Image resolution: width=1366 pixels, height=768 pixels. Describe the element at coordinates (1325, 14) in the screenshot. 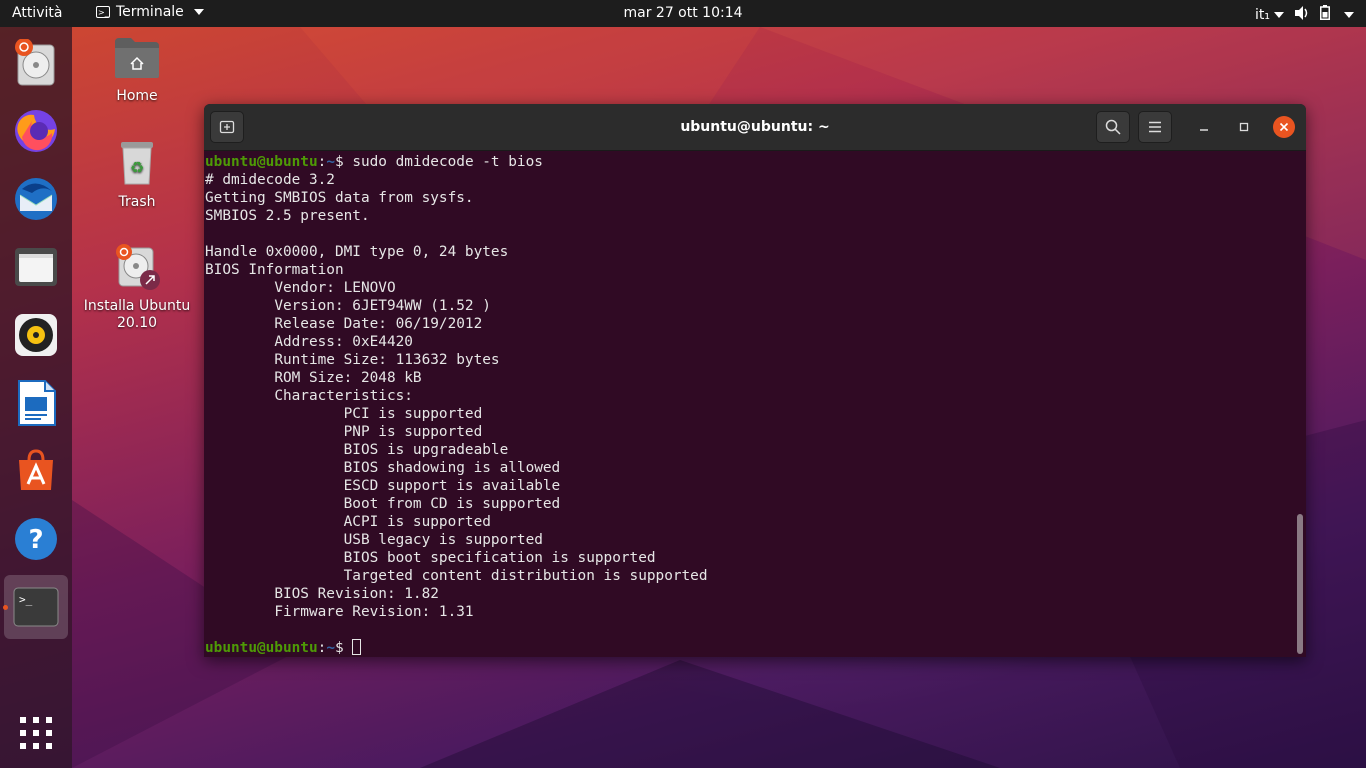

I see `battery-icon` at that location.